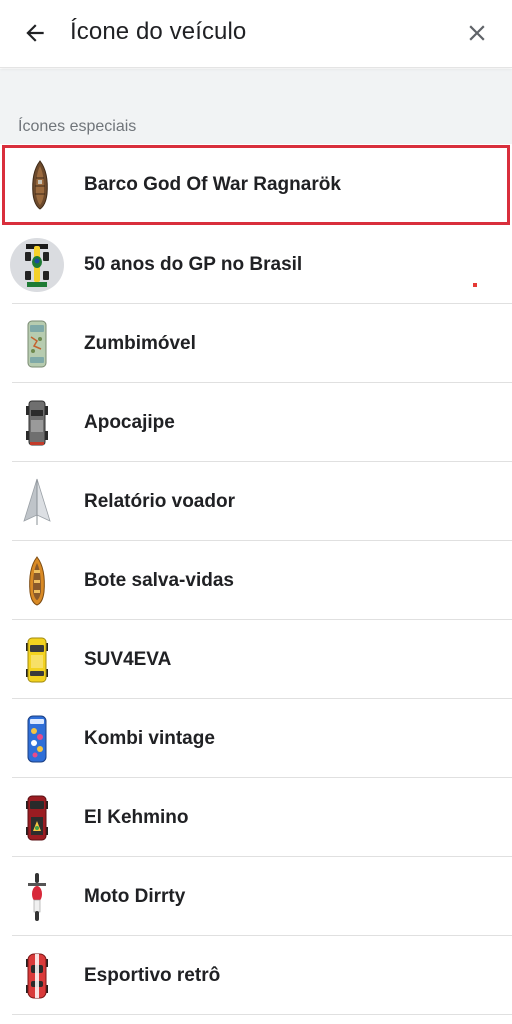 This screenshot has width=512, height=1024. What do you see at coordinates (149, 738) in the screenshot?
I see `item-label: Kombi vintage` at bounding box center [149, 738].